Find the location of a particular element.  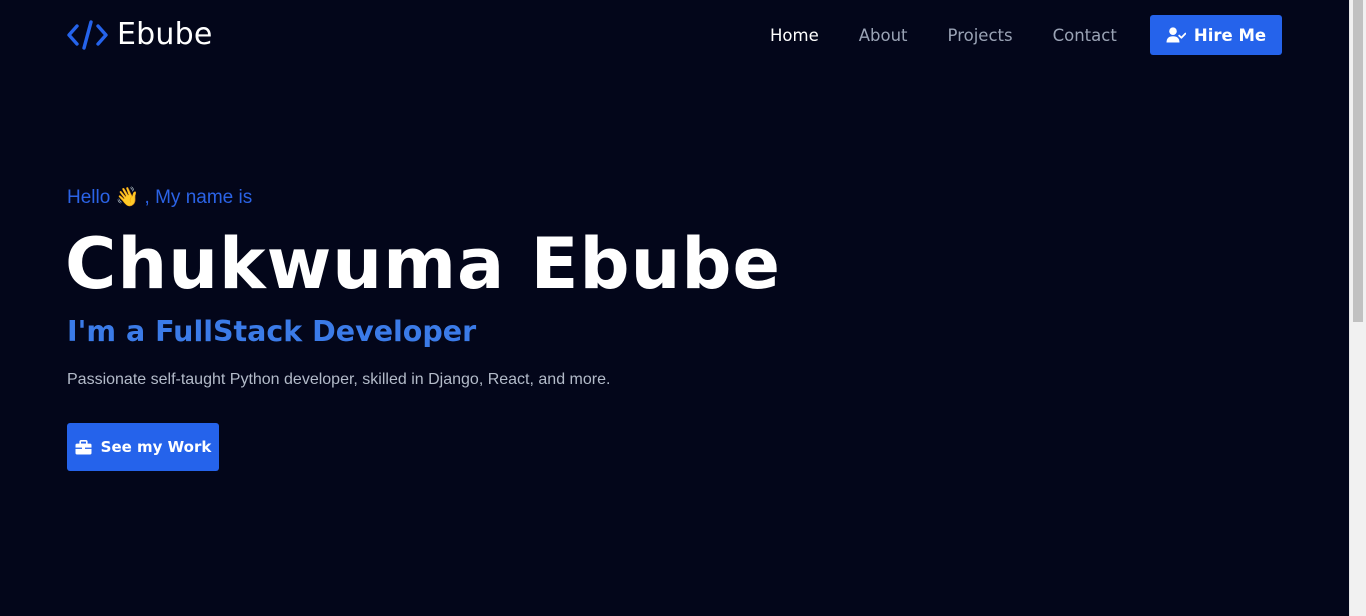

vertical-scrollbar is located at coordinates (1357, 308).